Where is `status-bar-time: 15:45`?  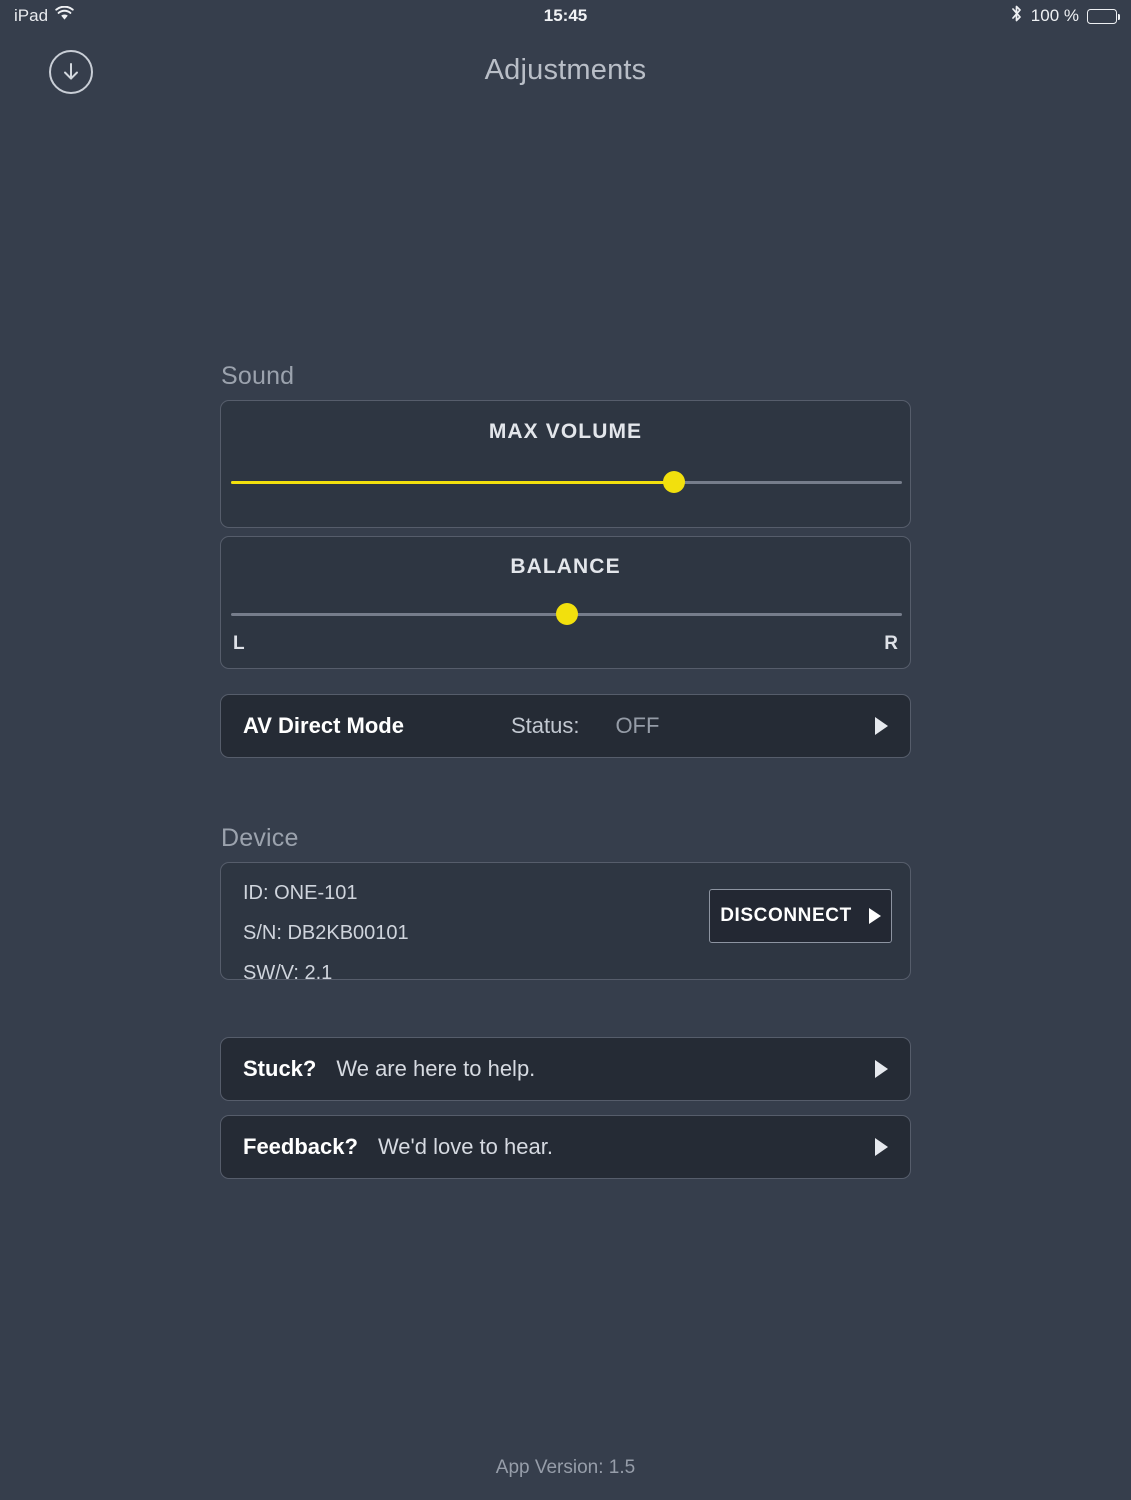 status-bar-time: 15:45 is located at coordinates (565, 15).